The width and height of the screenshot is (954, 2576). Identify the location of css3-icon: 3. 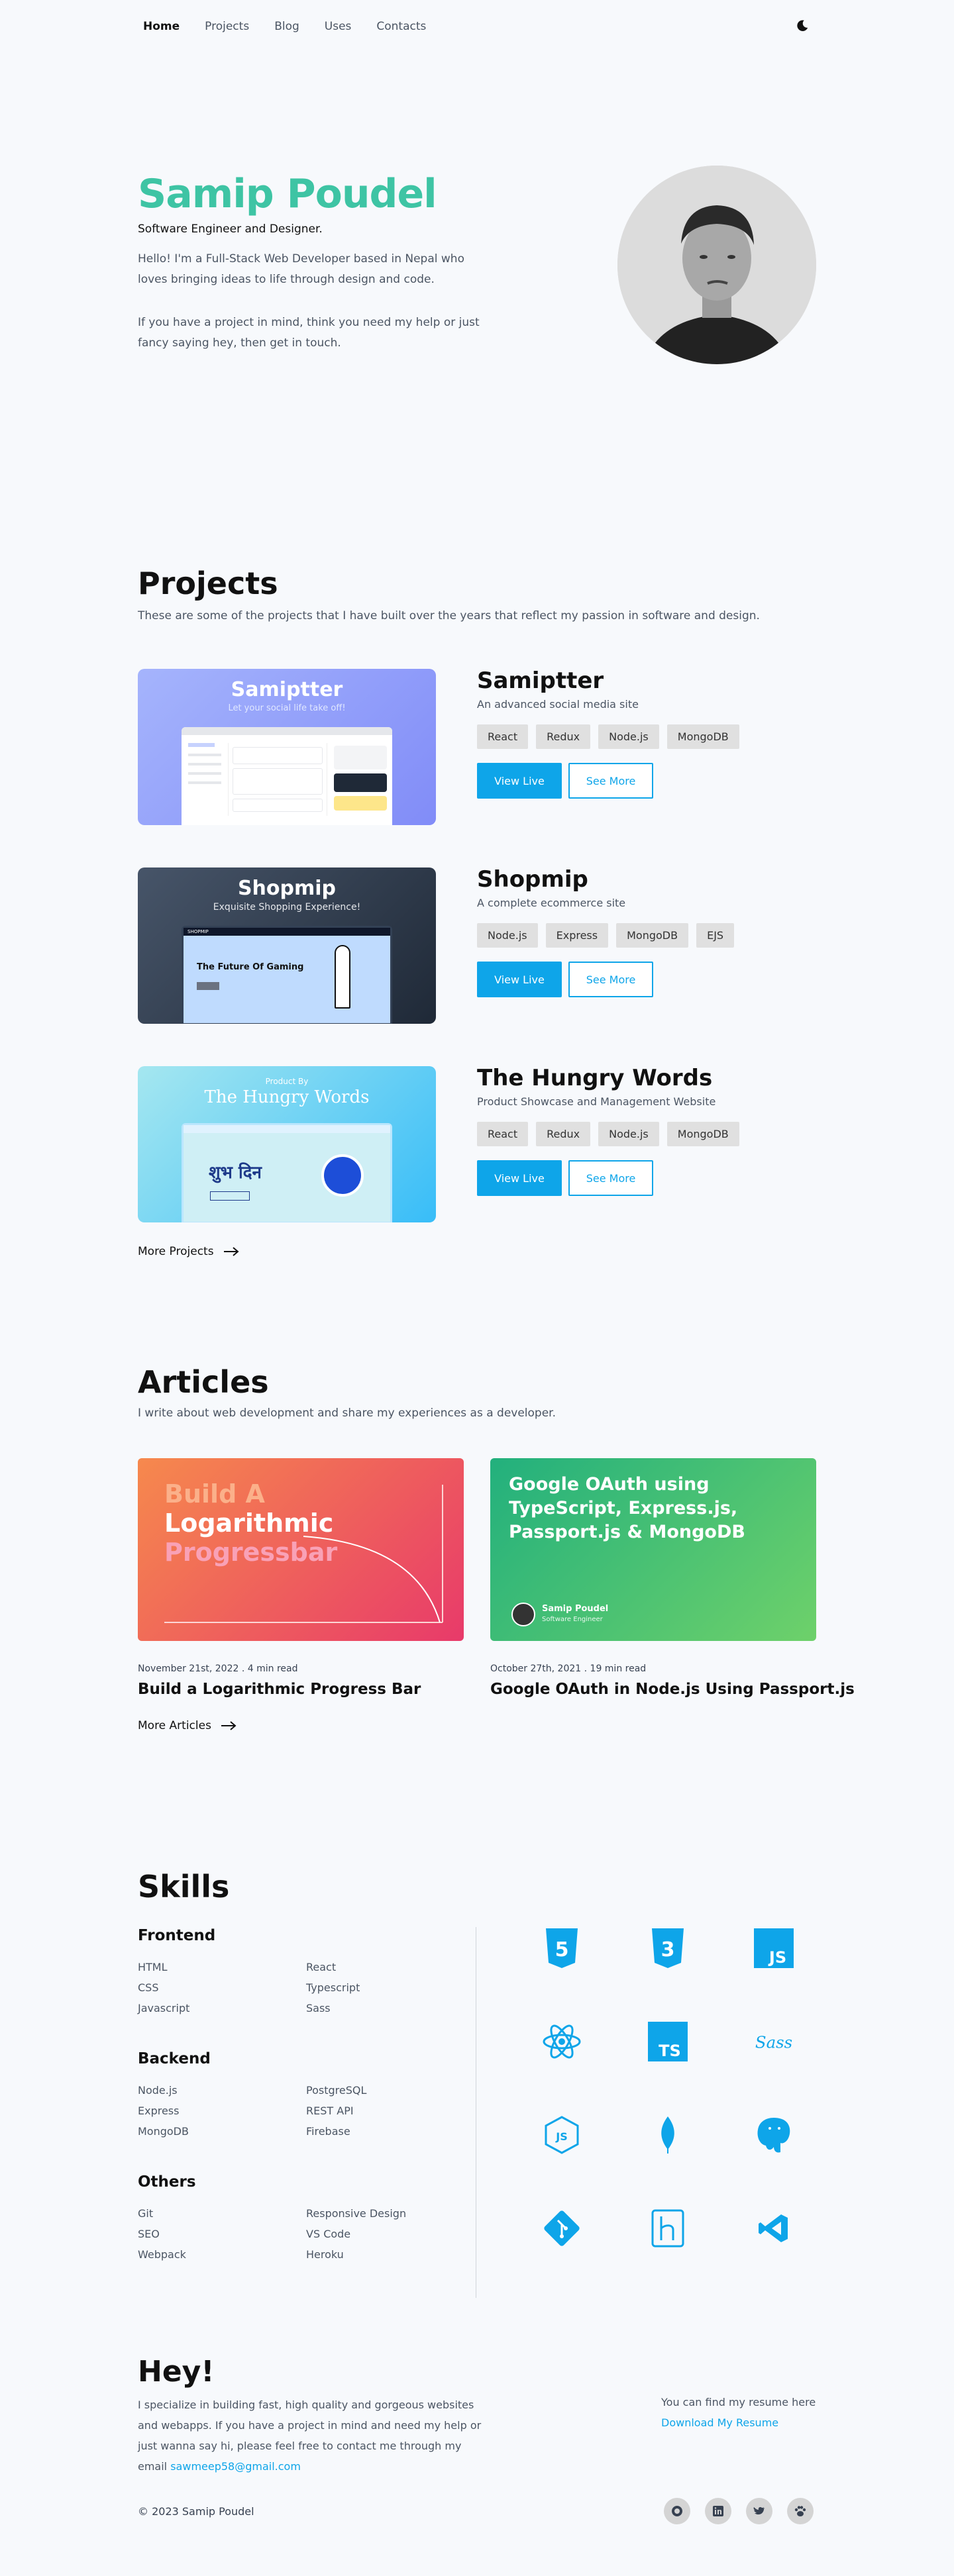
(668, 1948).